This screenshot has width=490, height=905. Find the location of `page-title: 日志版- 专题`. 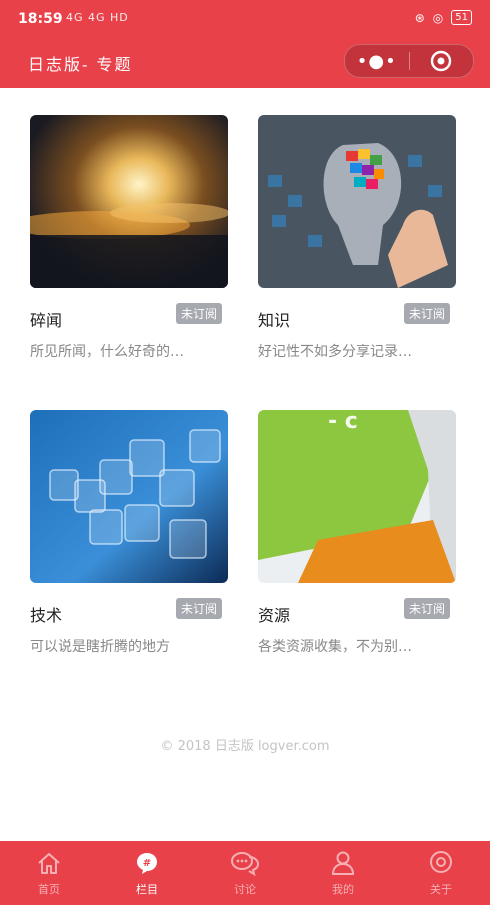

page-title: 日志版- 专题 is located at coordinates (80, 64).